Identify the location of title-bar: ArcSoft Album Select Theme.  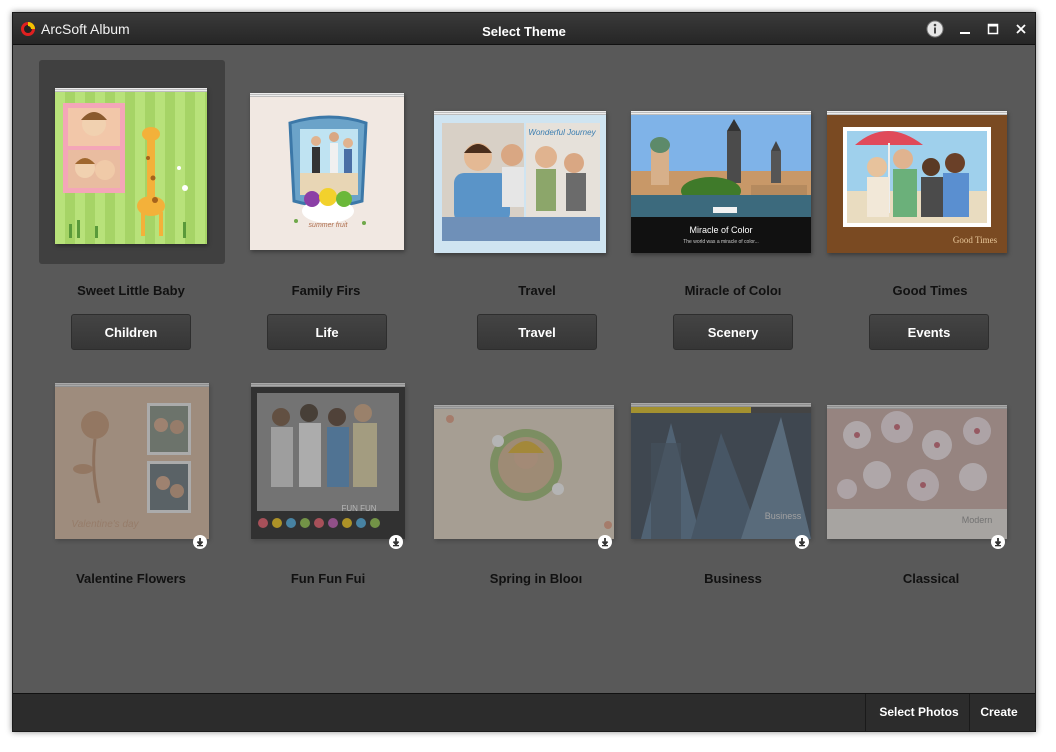
(524, 29).